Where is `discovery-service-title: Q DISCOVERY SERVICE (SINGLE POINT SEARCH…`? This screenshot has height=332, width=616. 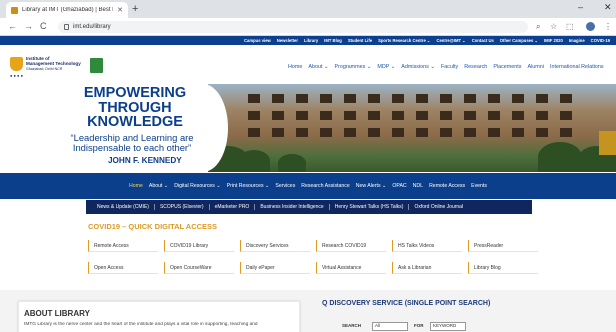 discovery-service-title: Q DISCOVERY SERVICE (SINGLE POINT SEARCH… is located at coordinates (406, 303).